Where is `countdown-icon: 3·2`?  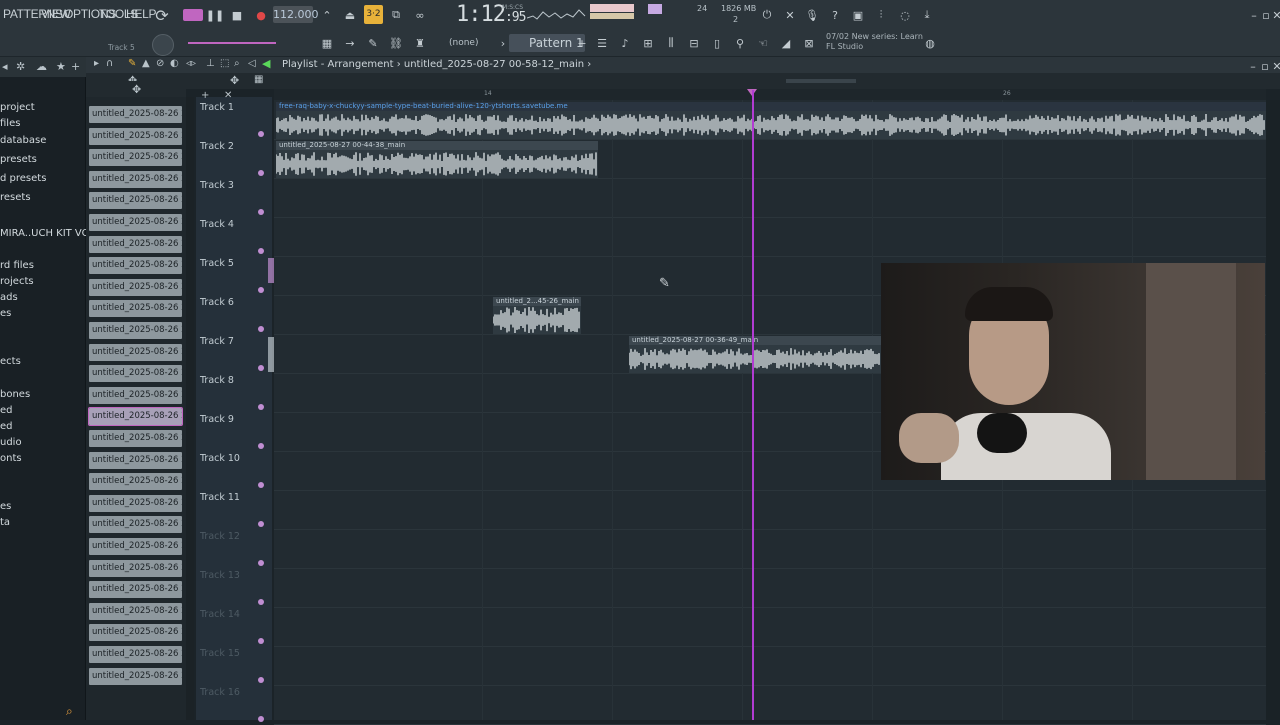
countdown-icon: 3·2 is located at coordinates (373, 14).